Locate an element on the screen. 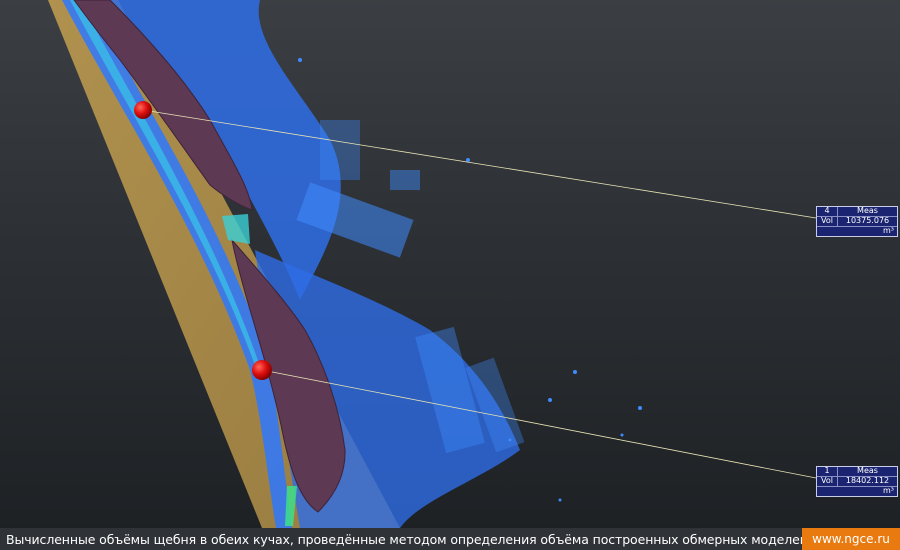  marker-upper is located at coordinates (143, 110).